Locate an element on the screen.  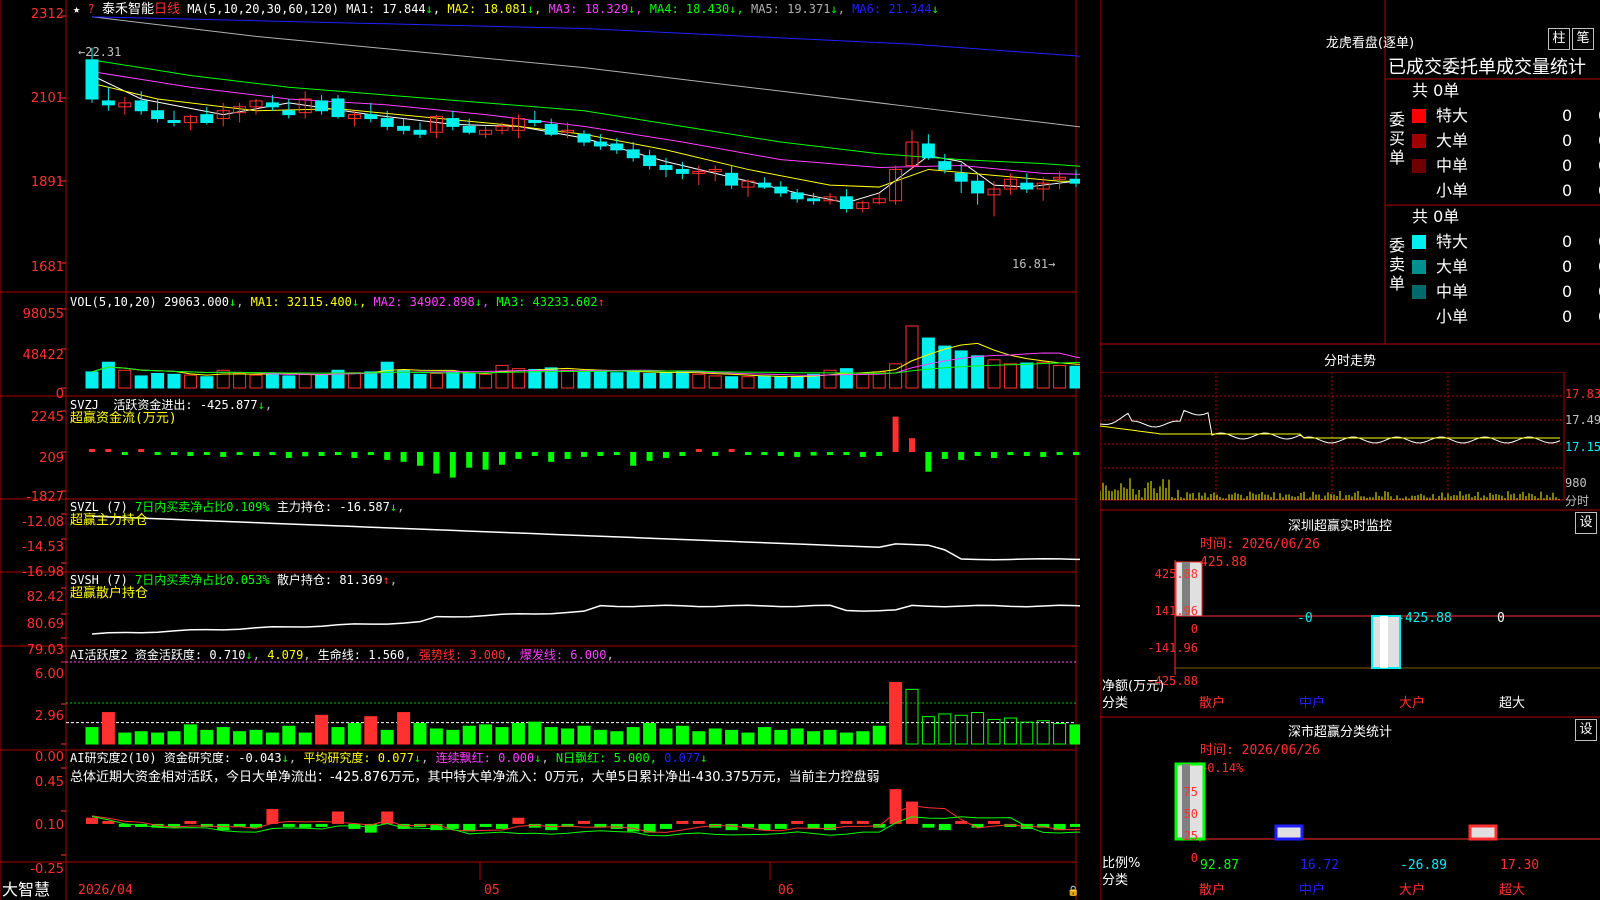
stock-name: 泰禾智能 is located at coordinates (128, 9).